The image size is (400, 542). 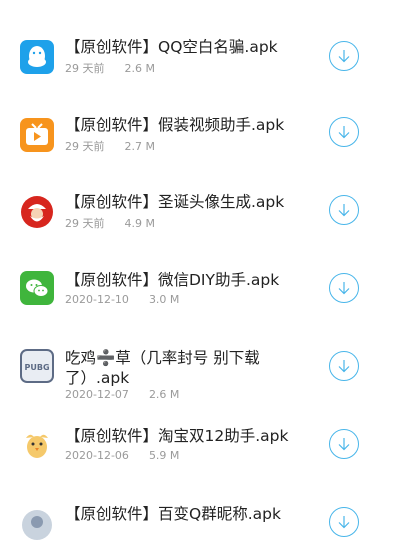 I want to click on santa-icon, so click(x=37, y=212).